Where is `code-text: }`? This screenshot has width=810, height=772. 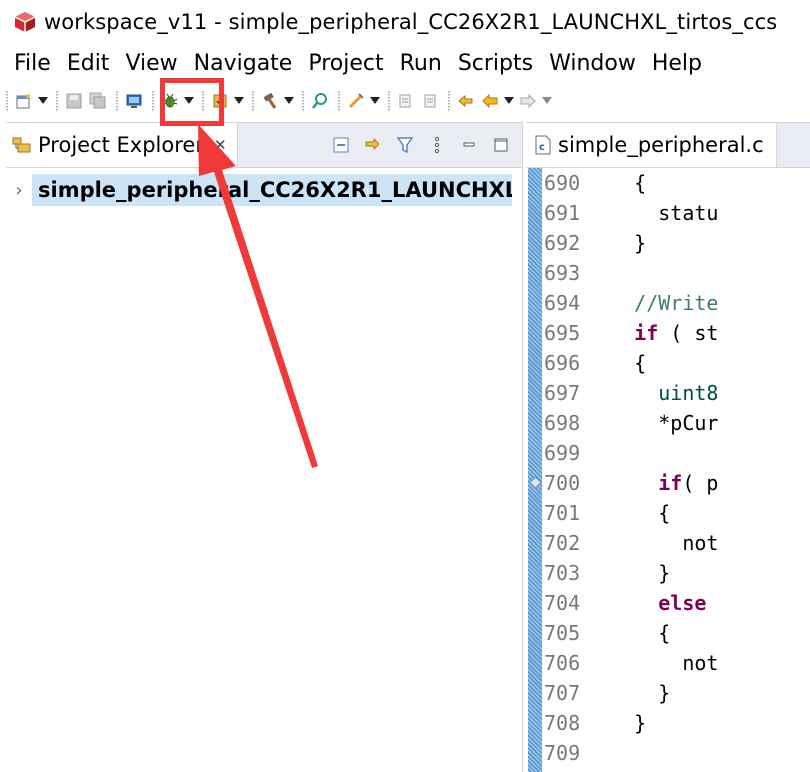 code-text: } is located at coordinates (628, 573).